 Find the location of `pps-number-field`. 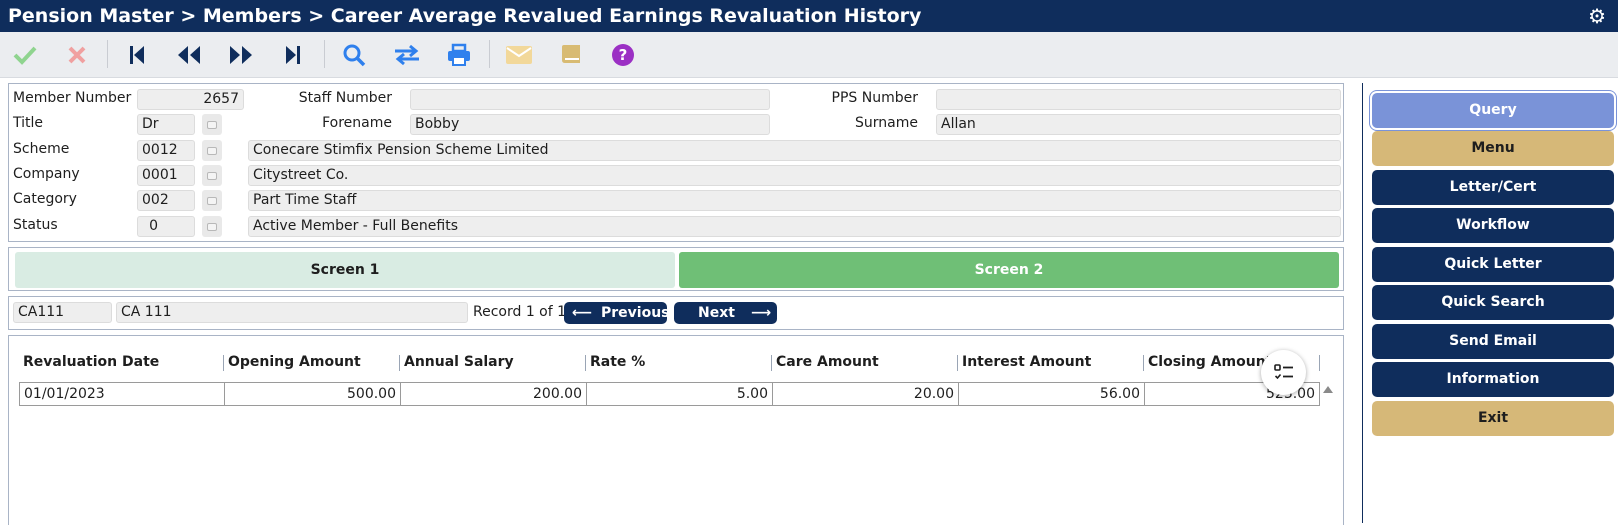

pps-number-field is located at coordinates (1138, 99).